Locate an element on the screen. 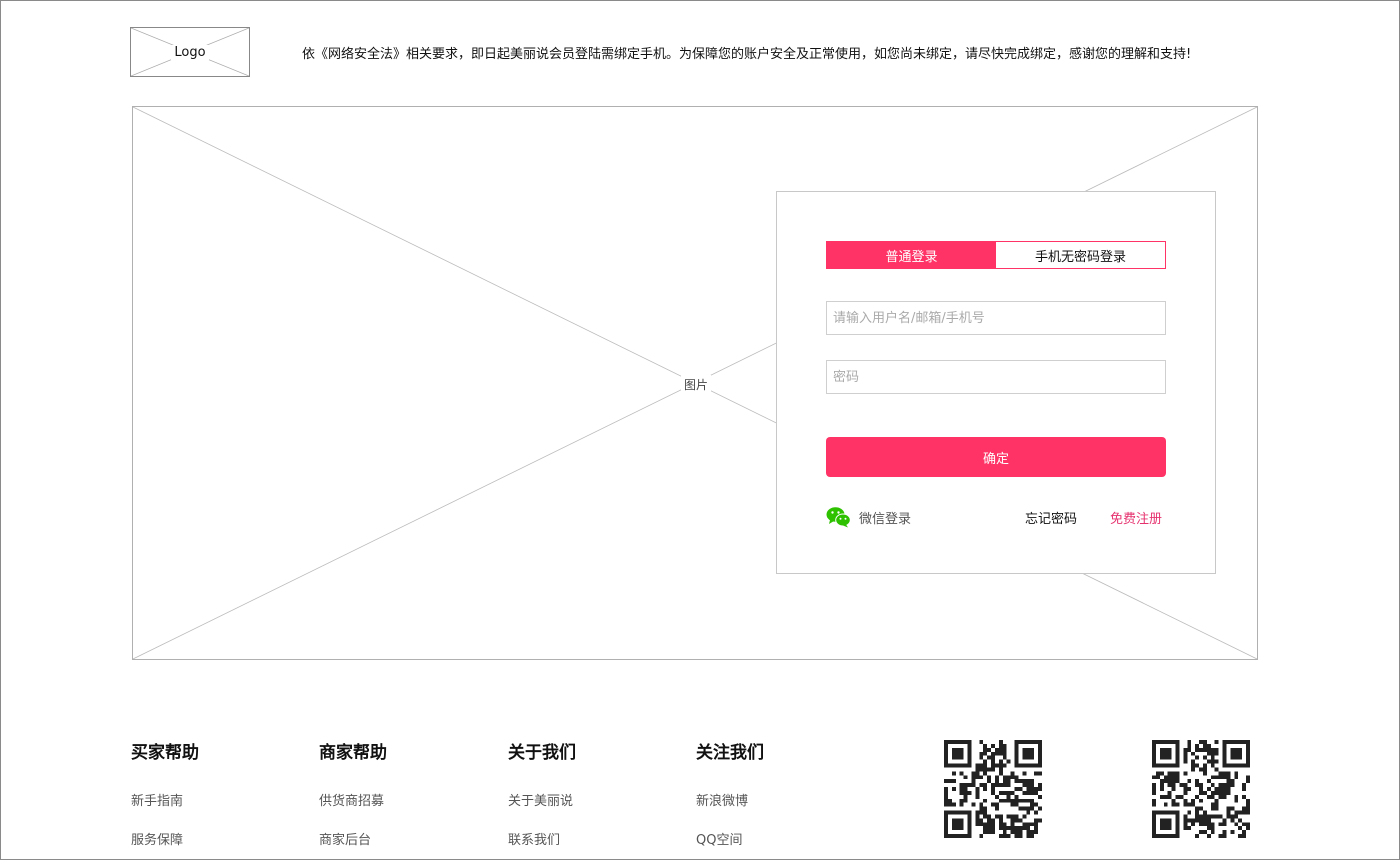 The width and height of the screenshot is (1400, 860). wechat-icon is located at coordinates (838, 517).